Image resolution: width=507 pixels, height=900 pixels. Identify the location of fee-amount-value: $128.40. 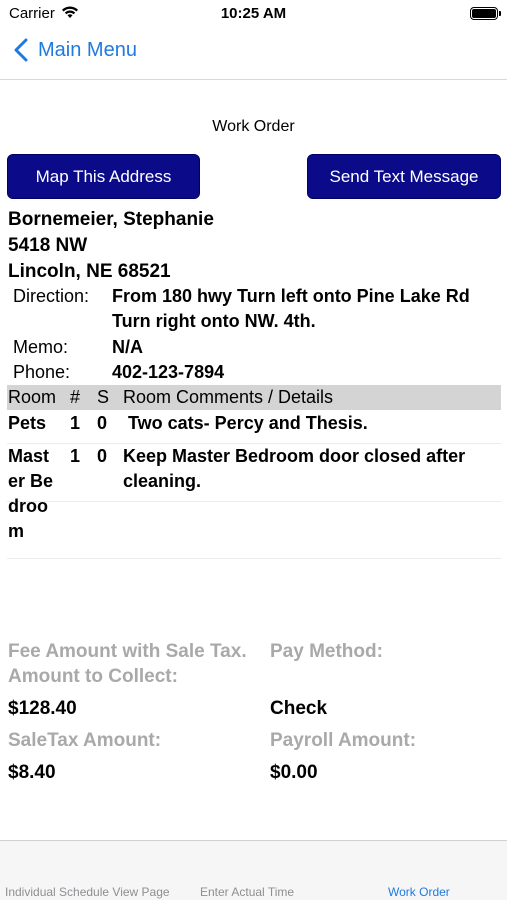
(42, 708).